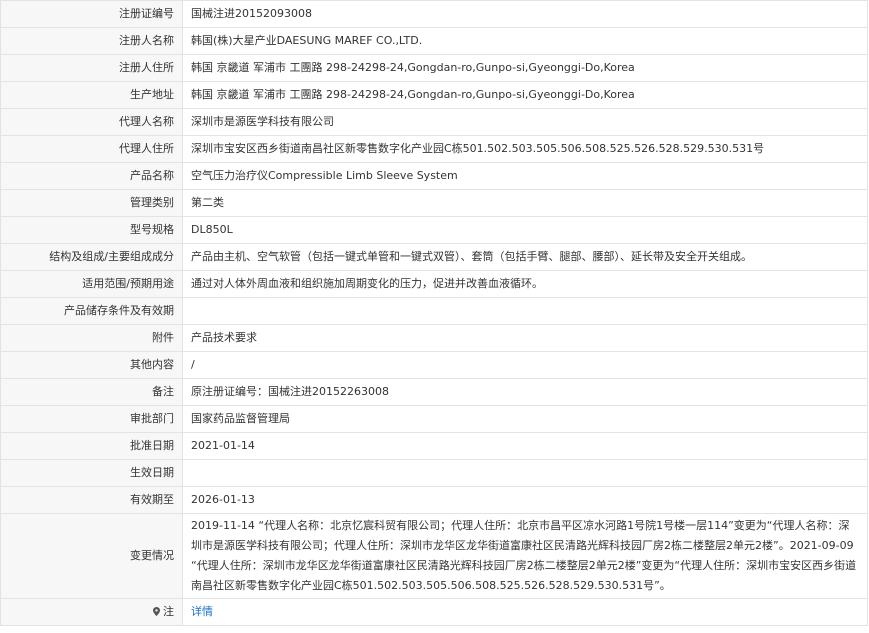 The height and width of the screenshot is (633, 869). Describe the element at coordinates (525, 392) in the screenshot. I see `row-value: 原注册证编号：国械注进20152263008` at that location.